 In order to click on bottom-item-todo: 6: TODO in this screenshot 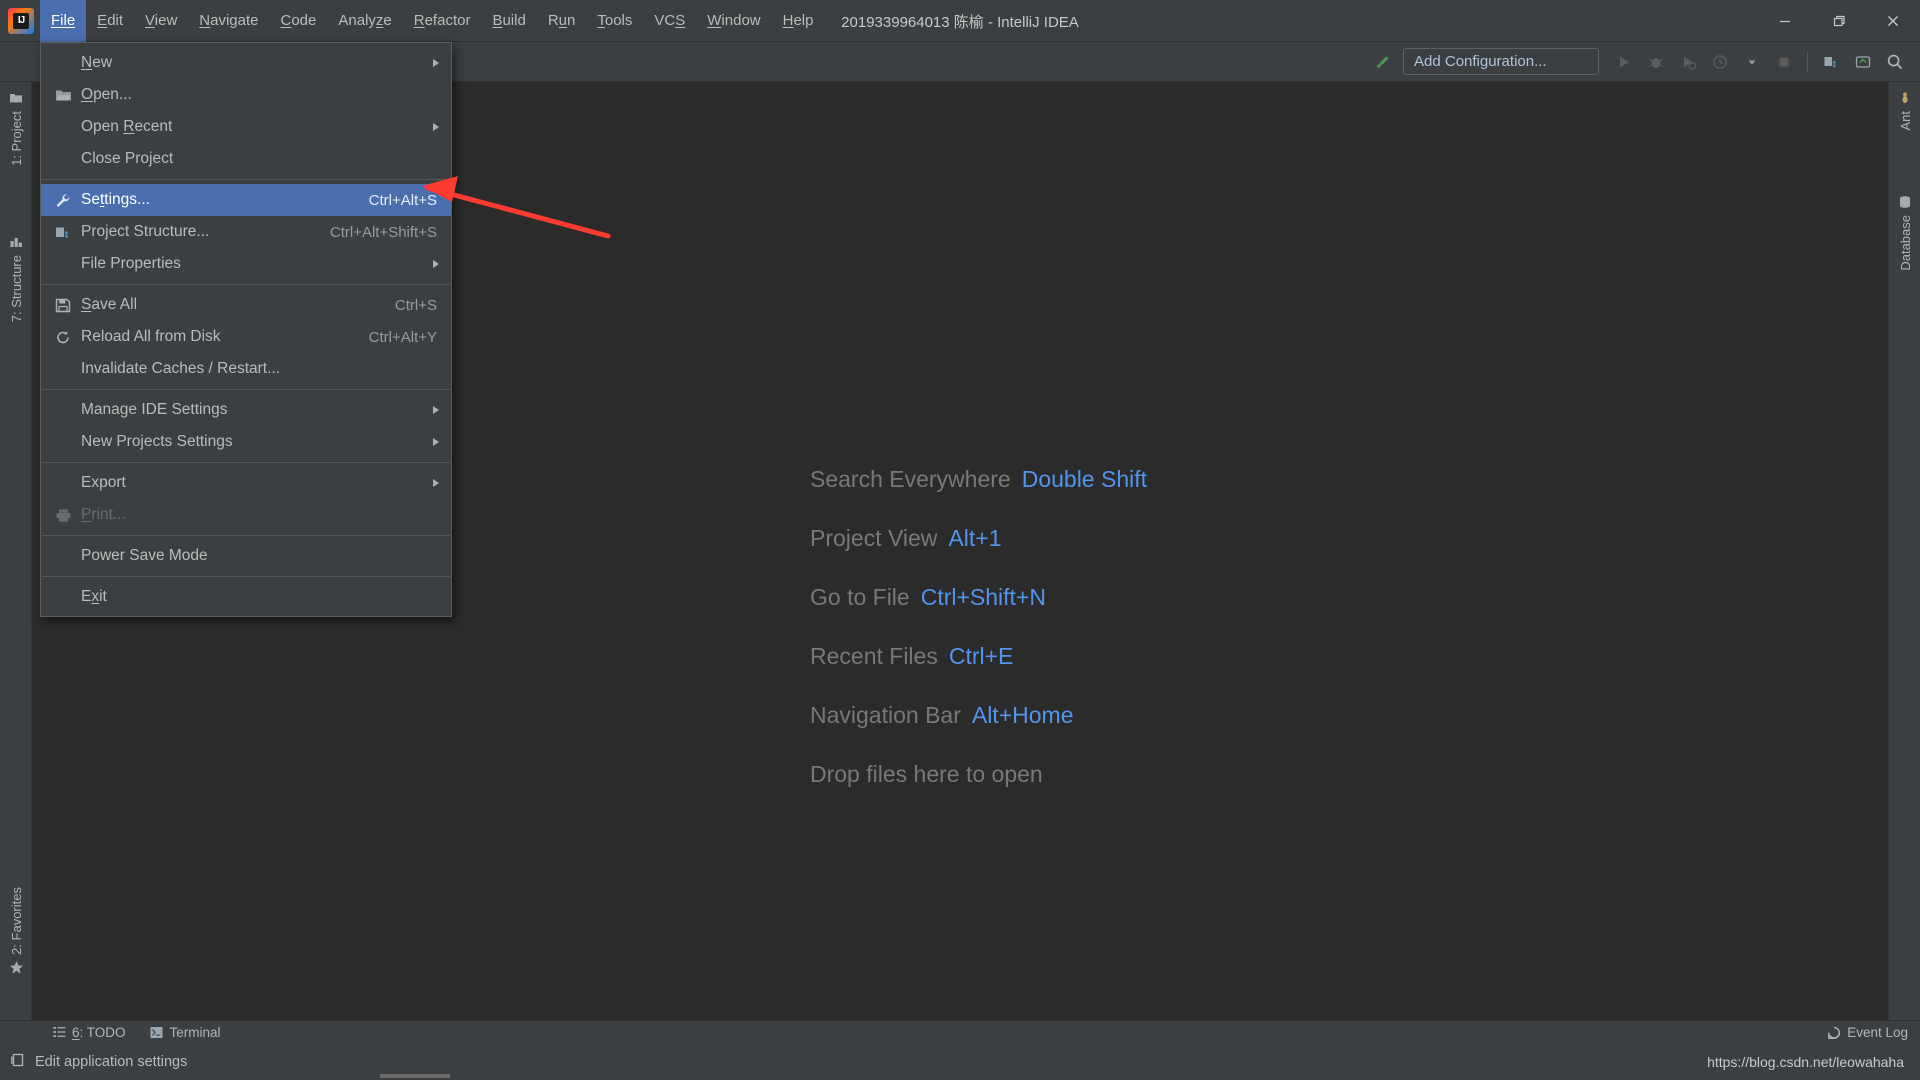, I will do `click(89, 1033)`.